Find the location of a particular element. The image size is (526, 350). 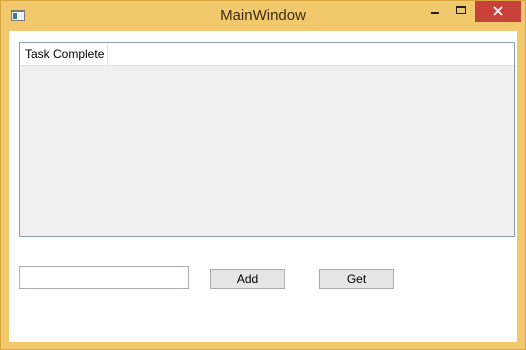

close-icon is located at coordinates (498, 11).